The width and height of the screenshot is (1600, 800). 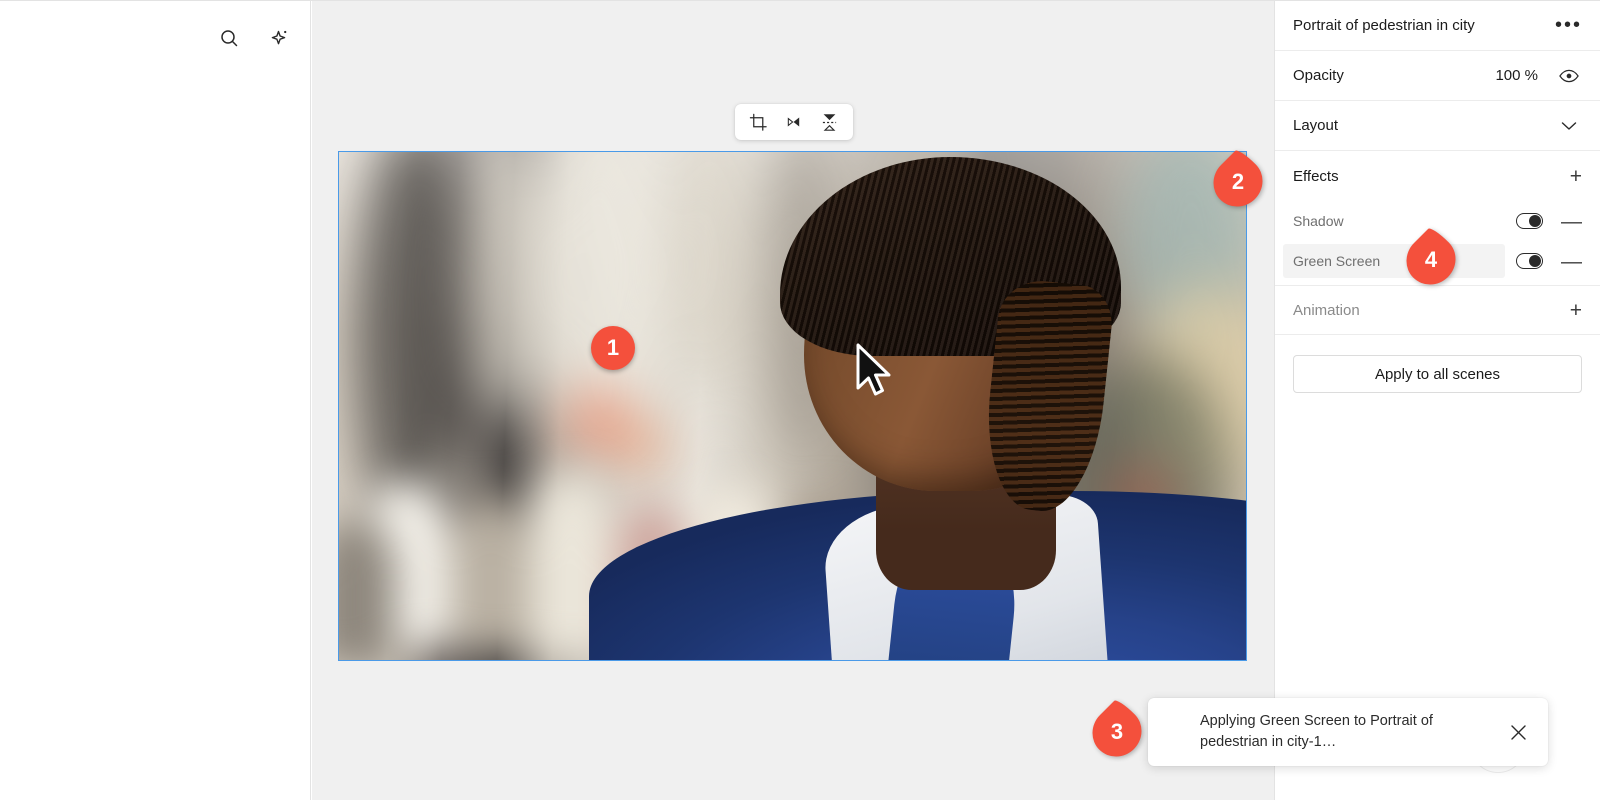 What do you see at coordinates (1337, 261) in the screenshot?
I see `effect-green-screen-label: Green Screen` at bounding box center [1337, 261].